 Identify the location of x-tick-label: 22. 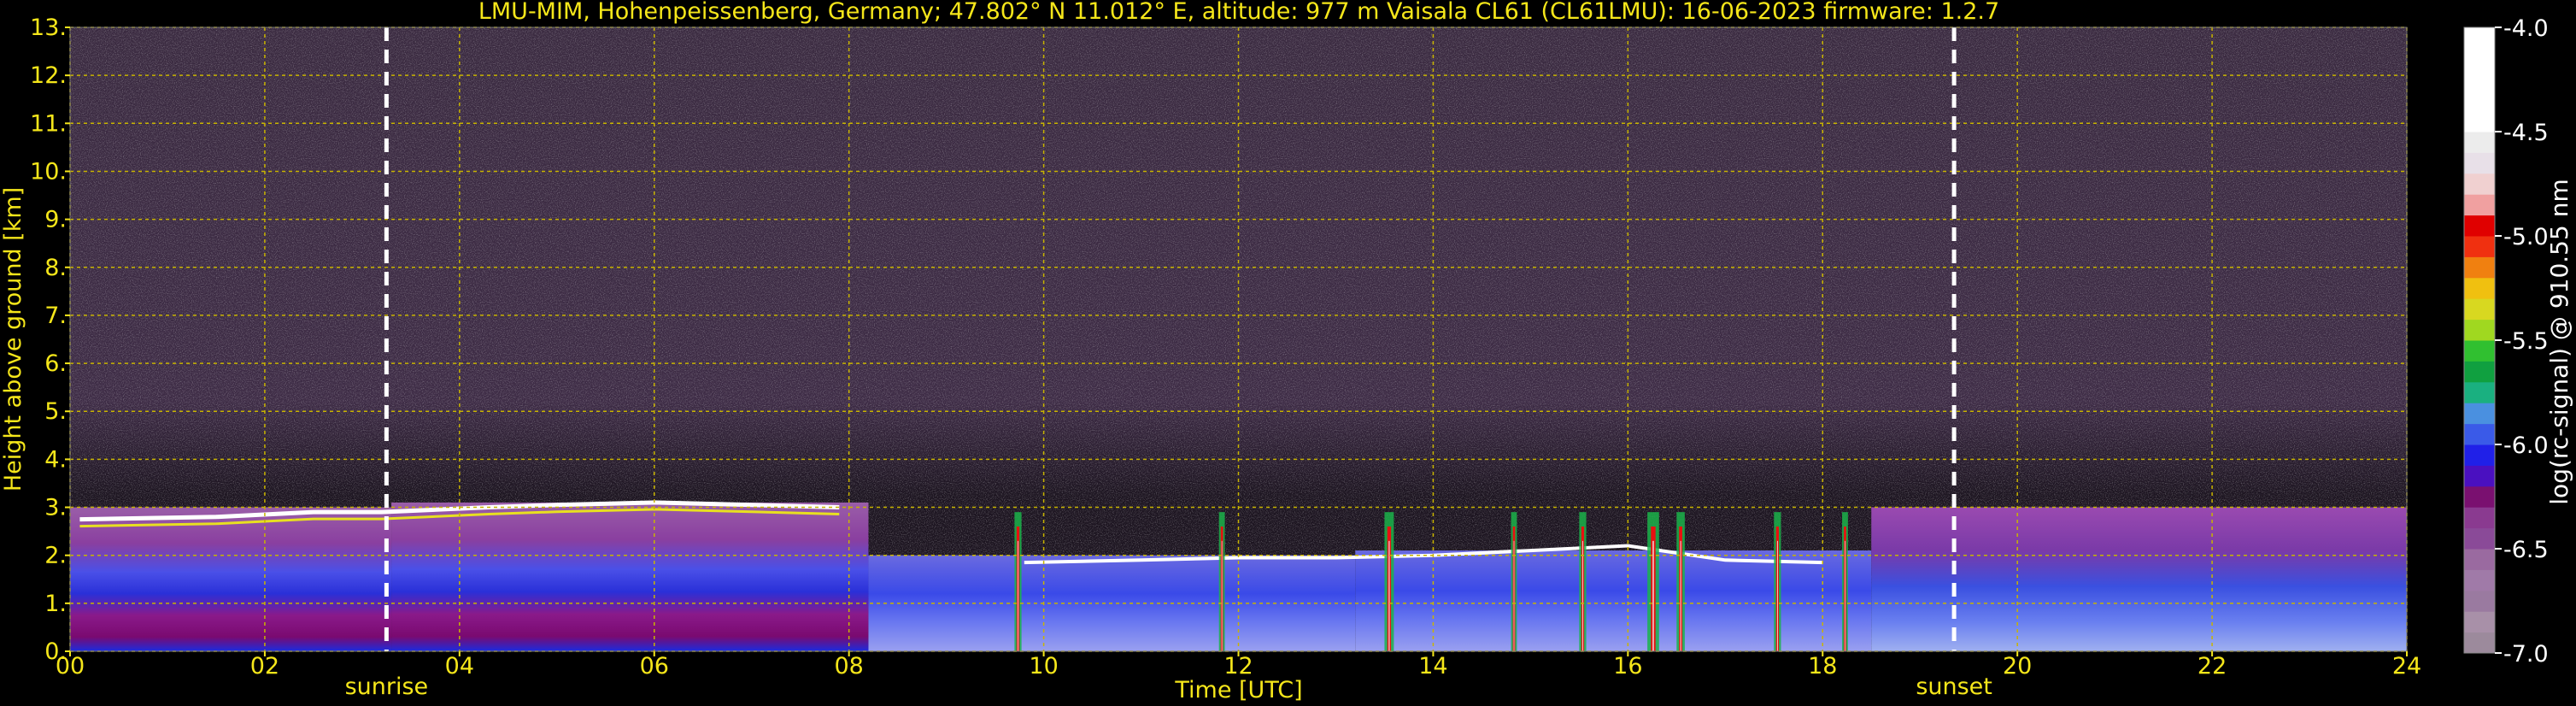
(2212, 666).